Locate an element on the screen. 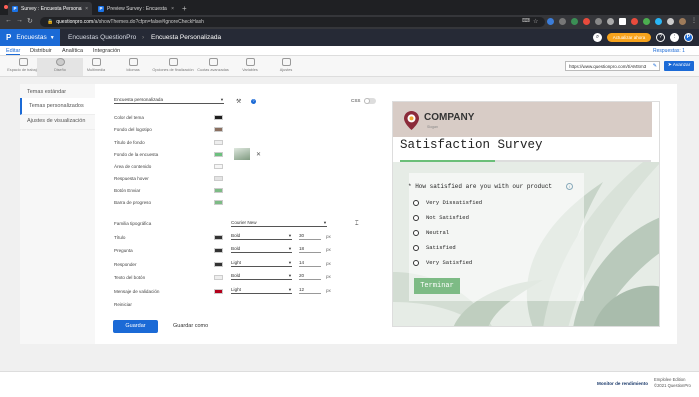 This screenshot has height=397, width=699. save-button: Guardar is located at coordinates (135, 326).